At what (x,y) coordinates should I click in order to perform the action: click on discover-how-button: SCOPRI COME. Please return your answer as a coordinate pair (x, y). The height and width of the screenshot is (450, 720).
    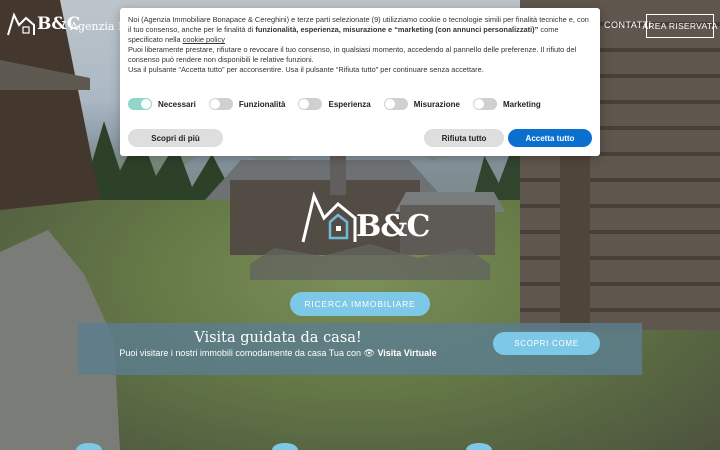
    Looking at the image, I should click on (546, 343).